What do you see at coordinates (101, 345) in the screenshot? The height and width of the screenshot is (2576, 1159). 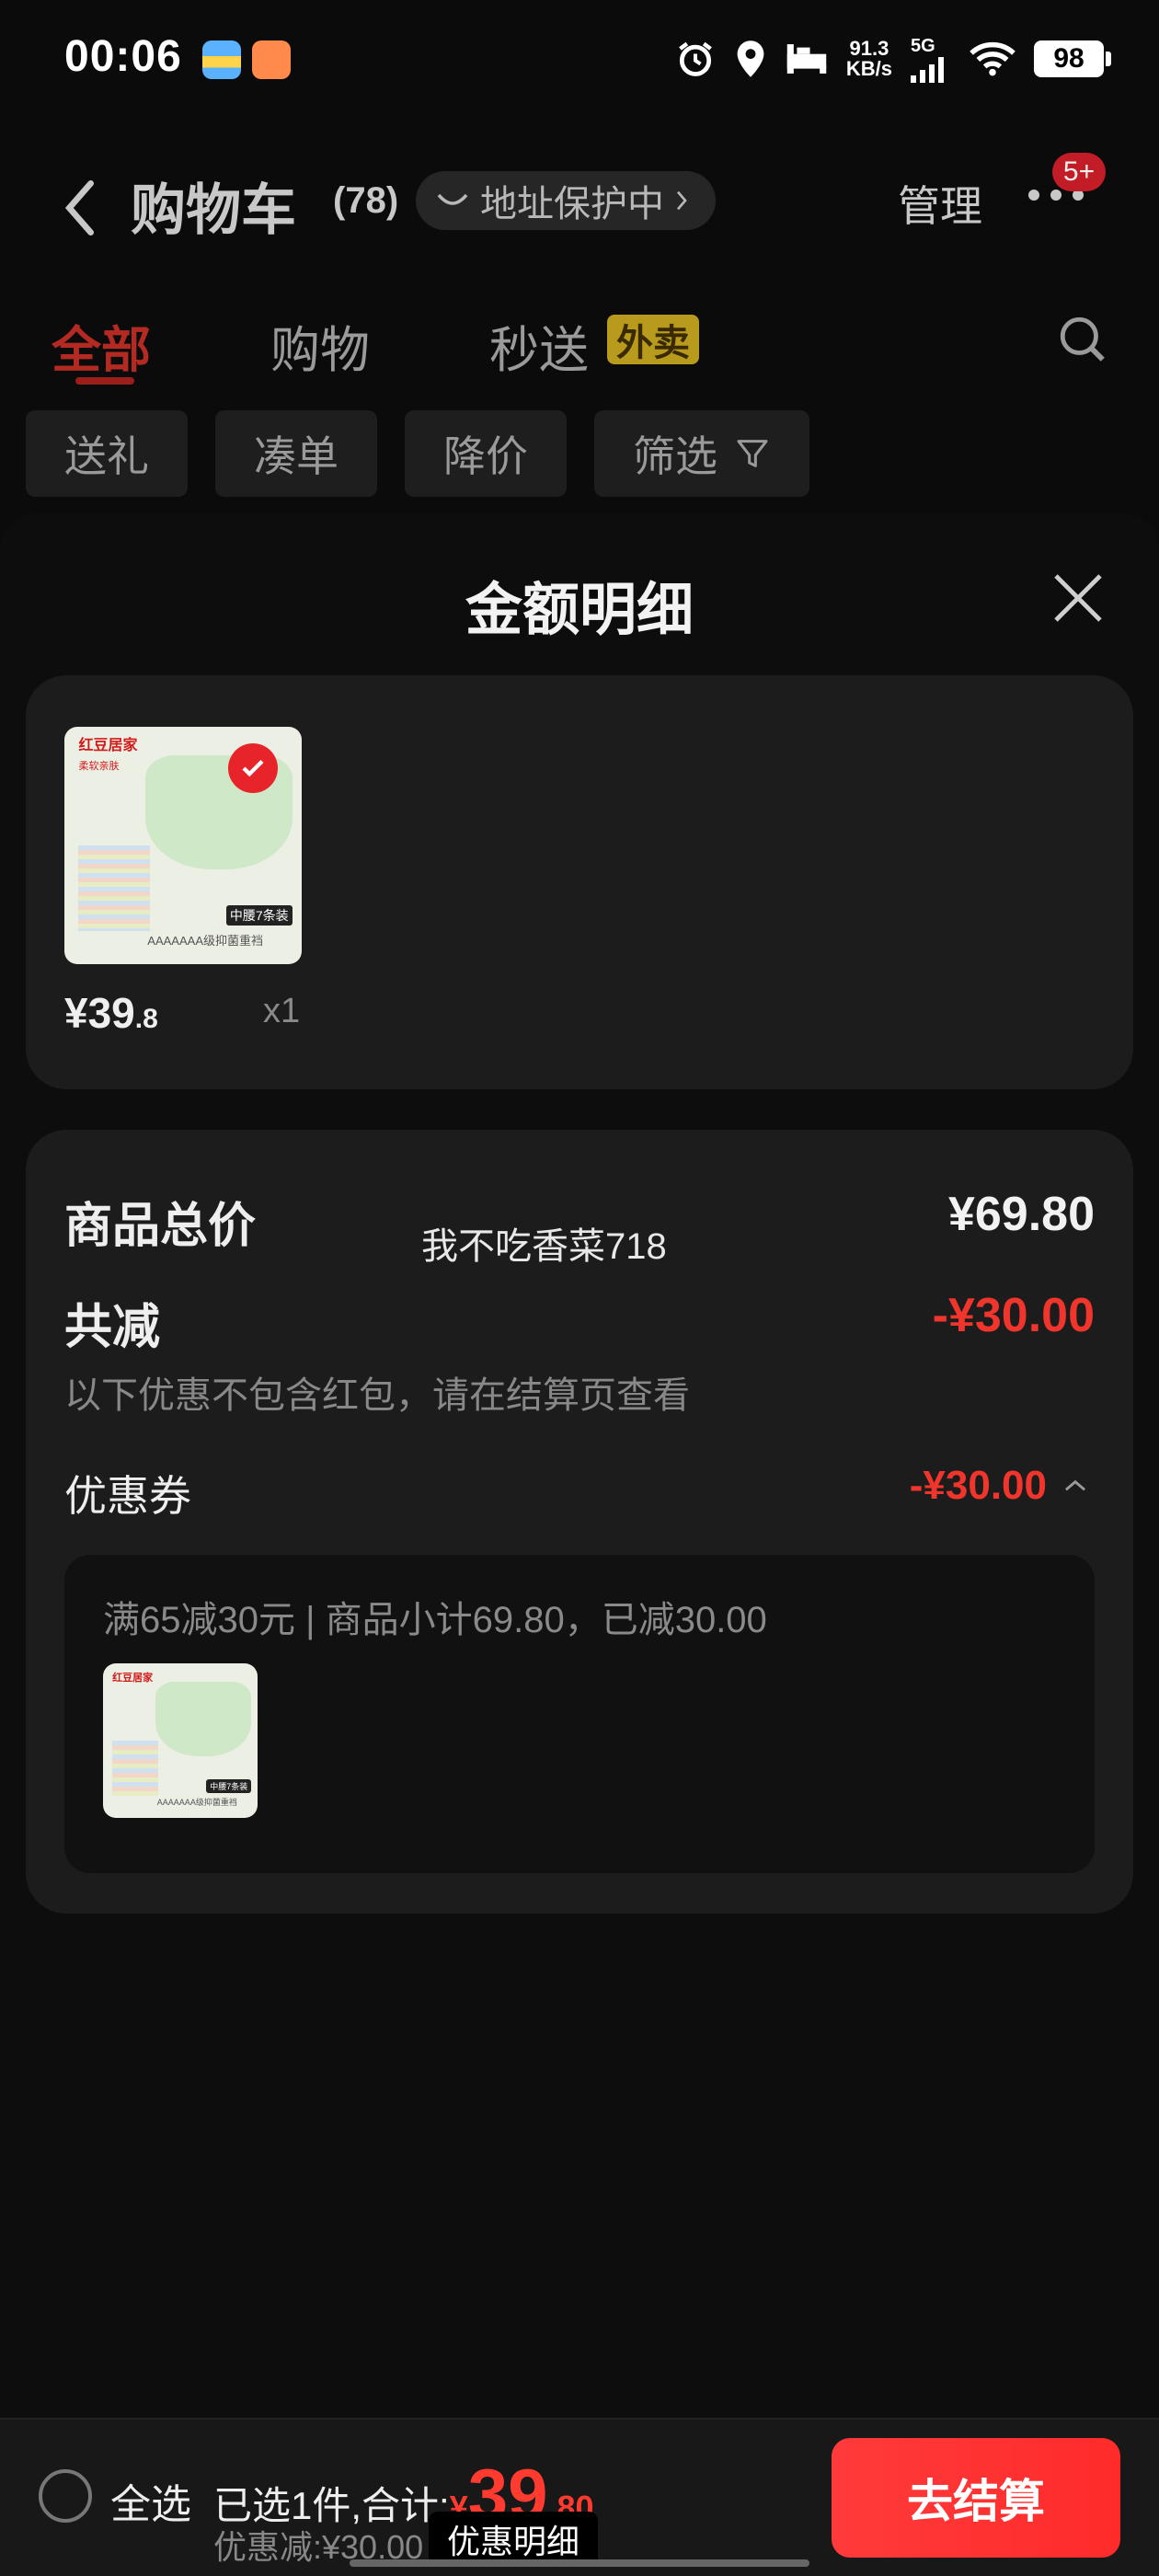 I see `tab-all: 全部` at bounding box center [101, 345].